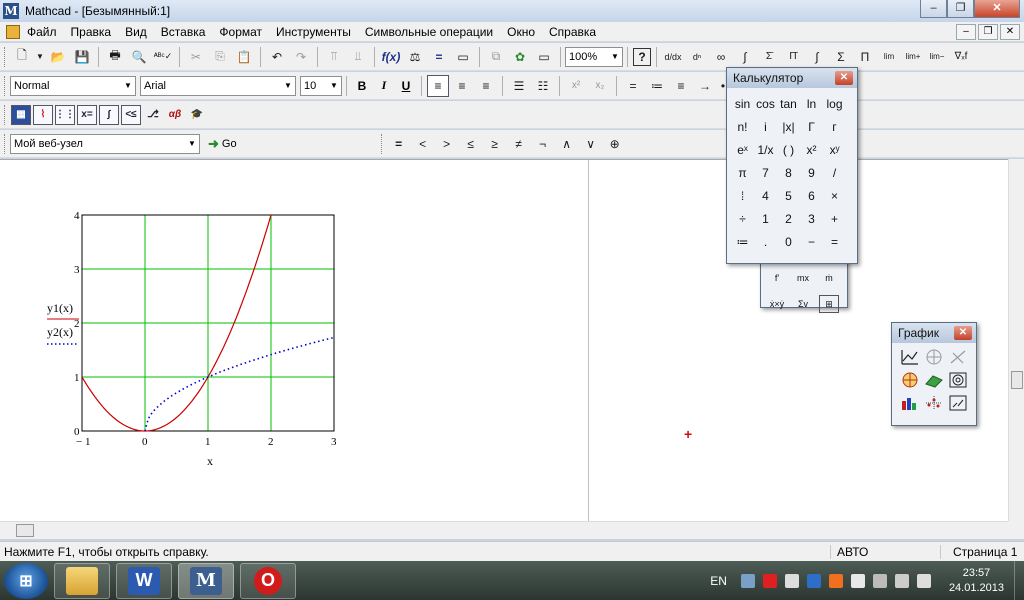 This screenshot has width=1024, height=600. What do you see at coordinates (22, 57) in the screenshot?
I see `new-document-icon: 🗋` at bounding box center [22, 57].